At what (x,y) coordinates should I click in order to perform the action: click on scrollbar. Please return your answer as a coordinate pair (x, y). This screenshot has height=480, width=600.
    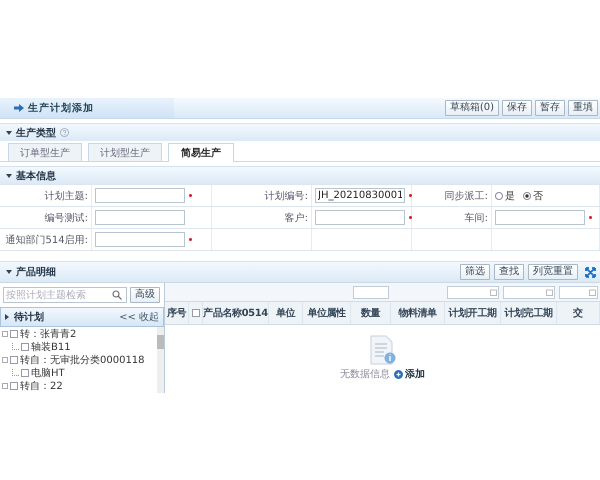
    Looking at the image, I should click on (160, 360).